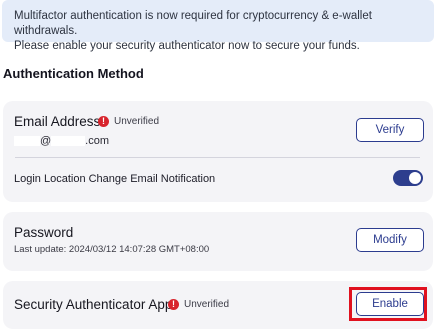  What do you see at coordinates (115, 179) in the screenshot?
I see `notification-label: Login Location Change Email Notification` at bounding box center [115, 179].